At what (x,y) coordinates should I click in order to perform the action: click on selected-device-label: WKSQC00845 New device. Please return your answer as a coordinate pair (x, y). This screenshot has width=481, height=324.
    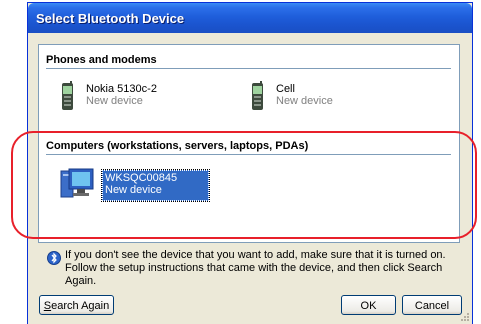
    Looking at the image, I should click on (155, 185).